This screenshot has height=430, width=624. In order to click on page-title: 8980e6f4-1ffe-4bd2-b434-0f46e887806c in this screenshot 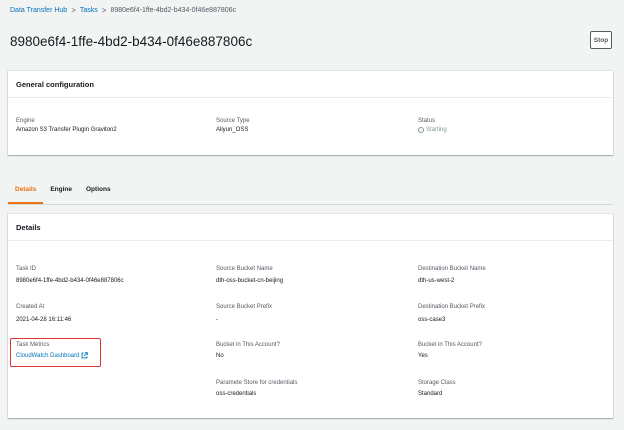, I will do `click(131, 41)`.